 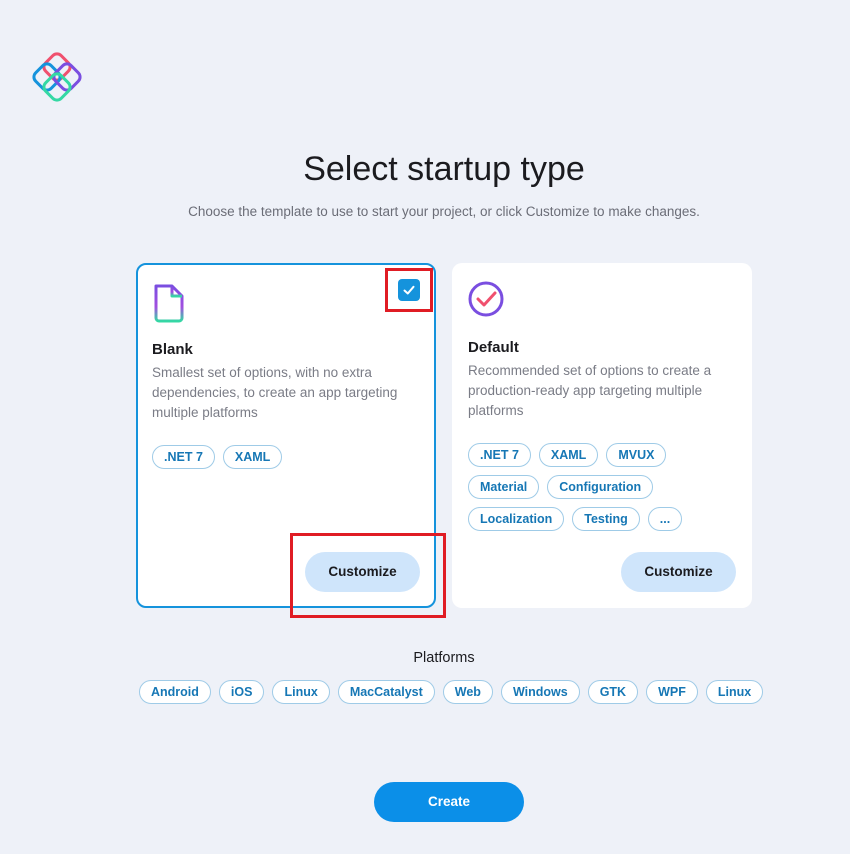 What do you see at coordinates (606, 519) in the screenshot?
I see `tag: Testing` at bounding box center [606, 519].